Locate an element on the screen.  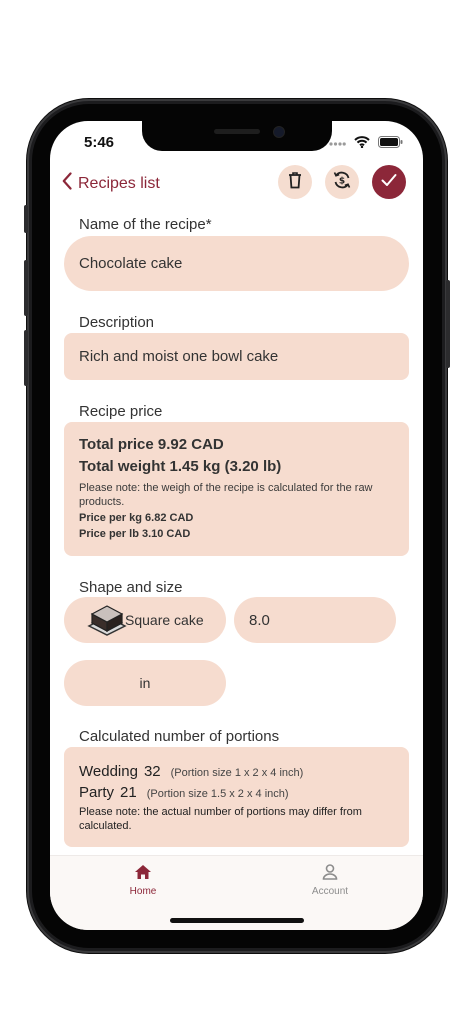
delete-button is located at coordinates (295, 182).